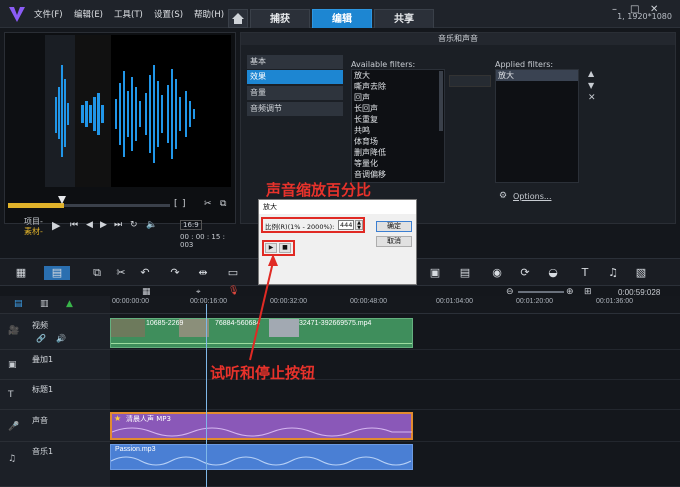  Describe the element at coordinates (398, 141) in the screenshot. I see `list-item: 体育场` at that location.